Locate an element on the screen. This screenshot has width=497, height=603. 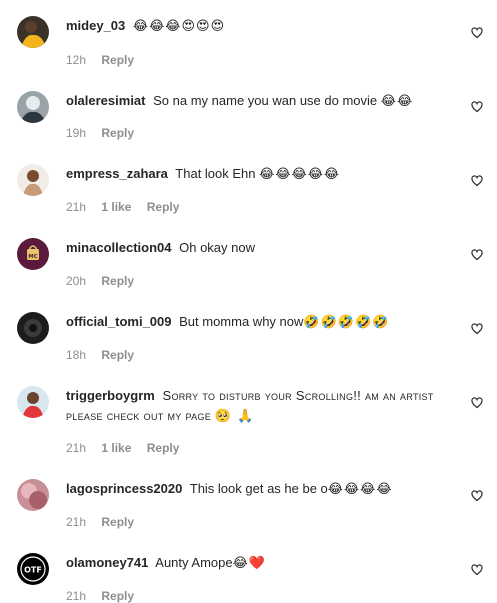
comment-time: 20h is located at coordinates (76, 281).